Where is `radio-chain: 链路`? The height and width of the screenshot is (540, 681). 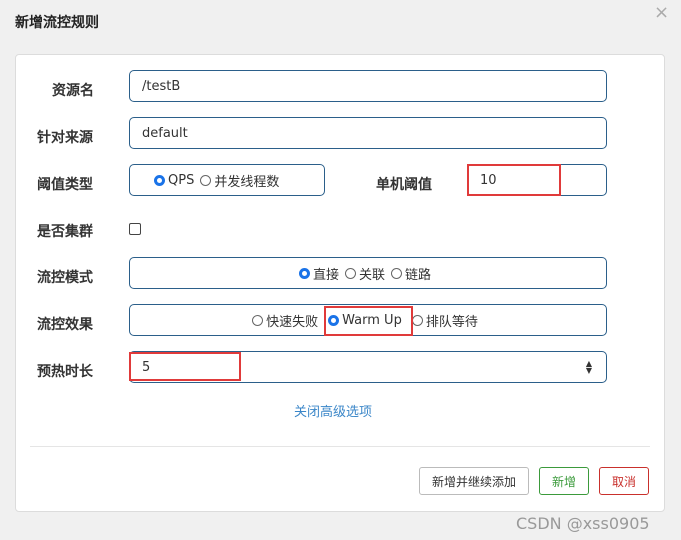
radio-chain: 链路 is located at coordinates (411, 273).